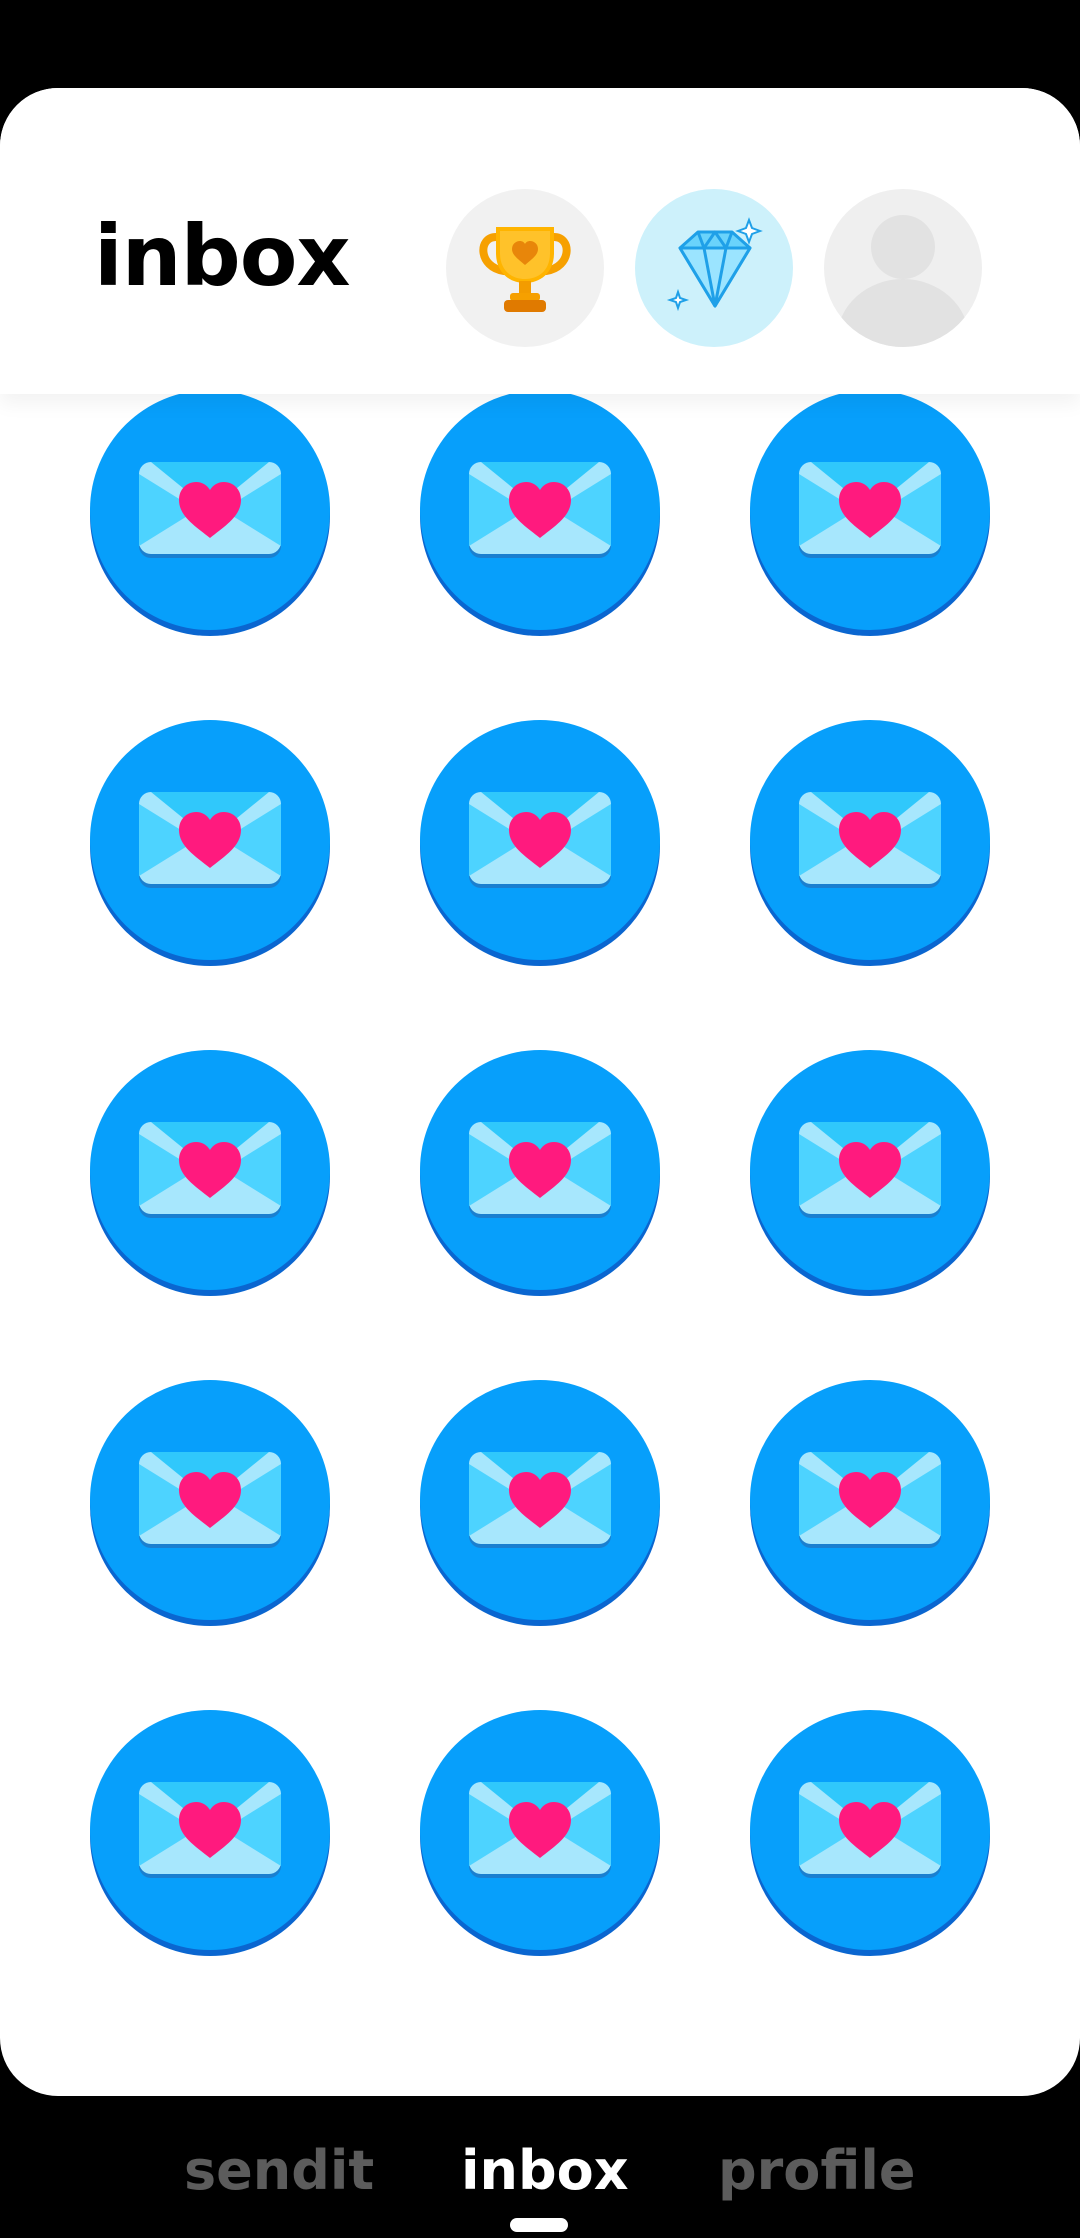  What do you see at coordinates (539, 2225) in the screenshot?
I see `home-indicator` at bounding box center [539, 2225].